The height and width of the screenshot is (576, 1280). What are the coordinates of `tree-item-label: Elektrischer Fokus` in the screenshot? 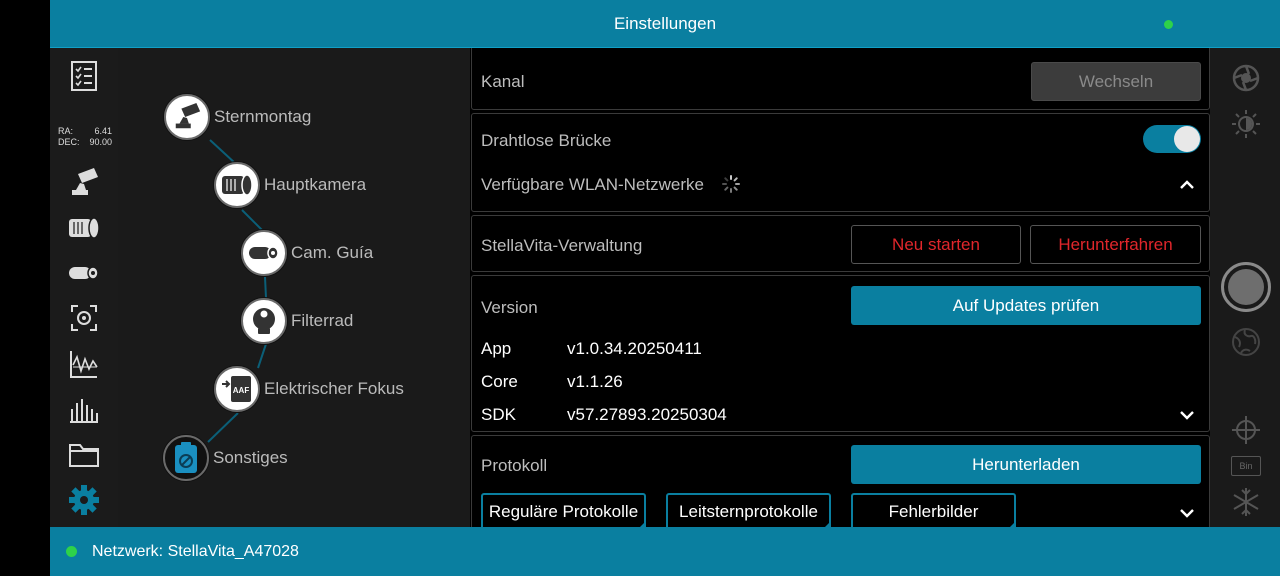 It's located at (334, 388).